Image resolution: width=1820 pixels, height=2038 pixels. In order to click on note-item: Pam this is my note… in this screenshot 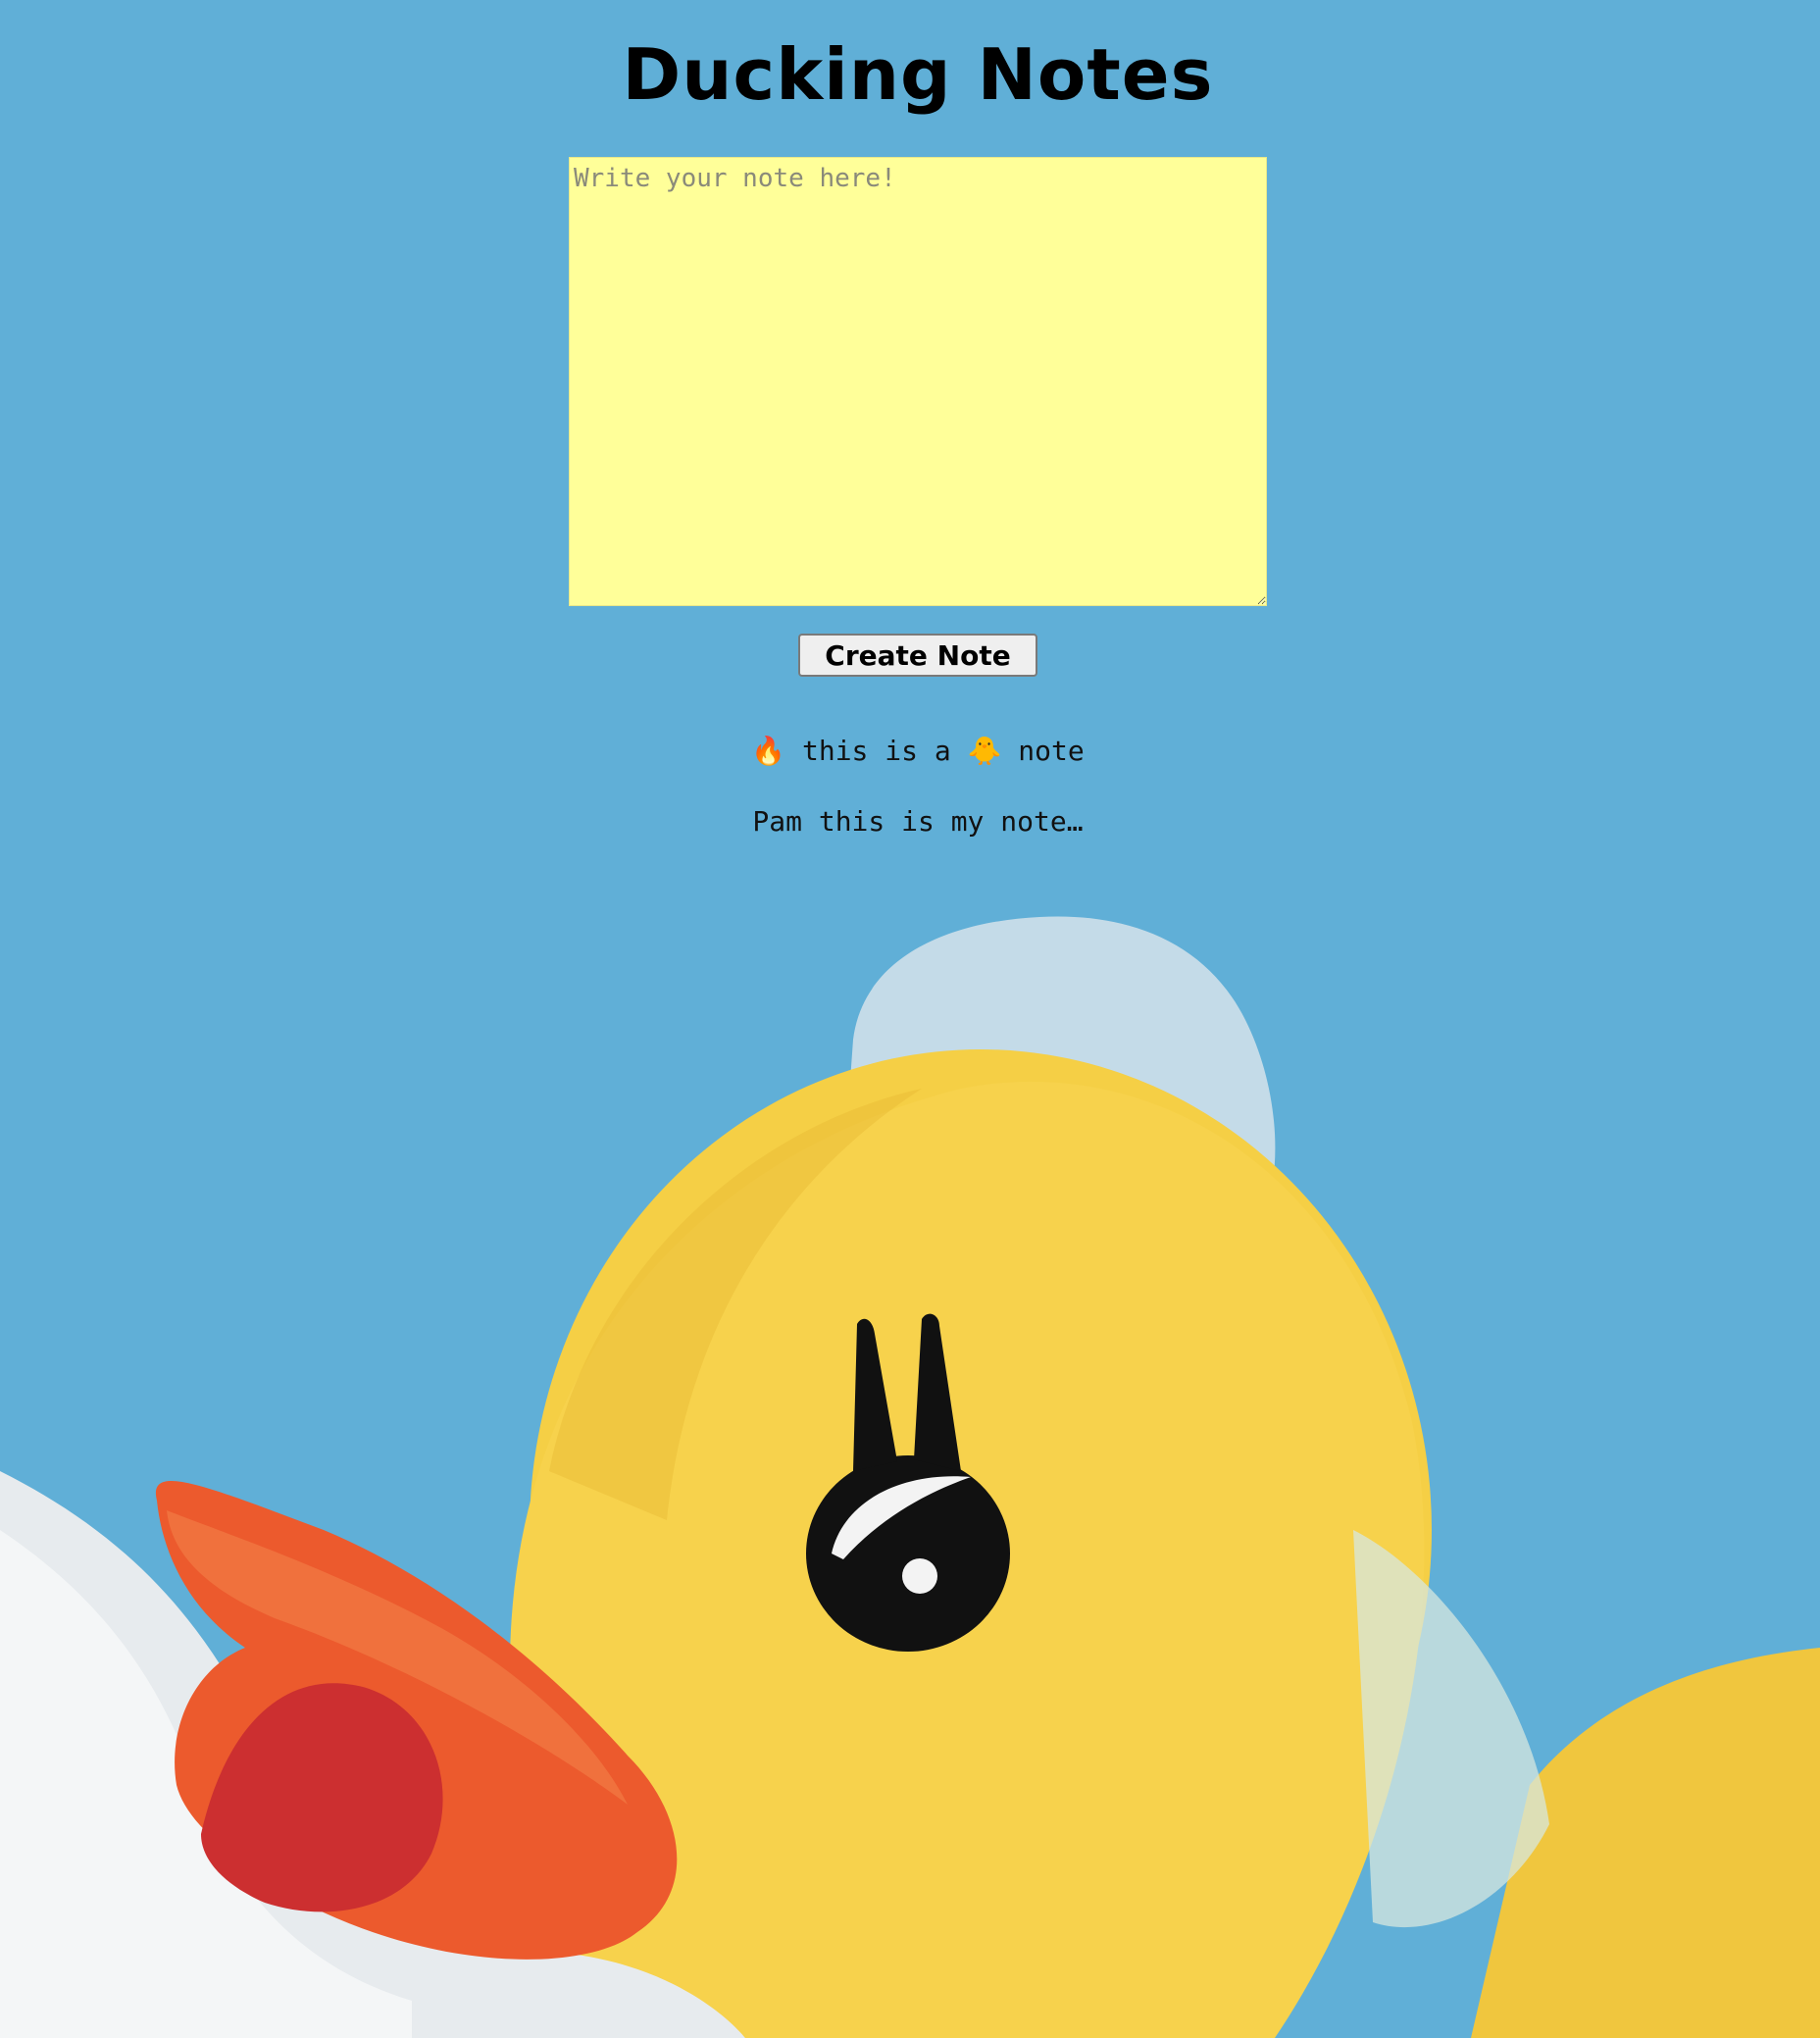, I will do `click(918, 821)`.